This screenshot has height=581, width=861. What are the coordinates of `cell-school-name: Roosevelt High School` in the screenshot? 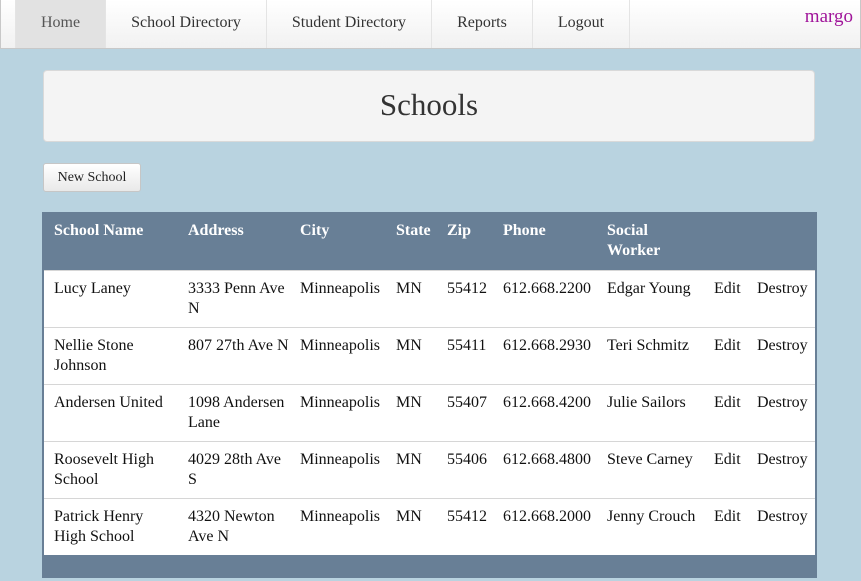 It's located at (104, 469).